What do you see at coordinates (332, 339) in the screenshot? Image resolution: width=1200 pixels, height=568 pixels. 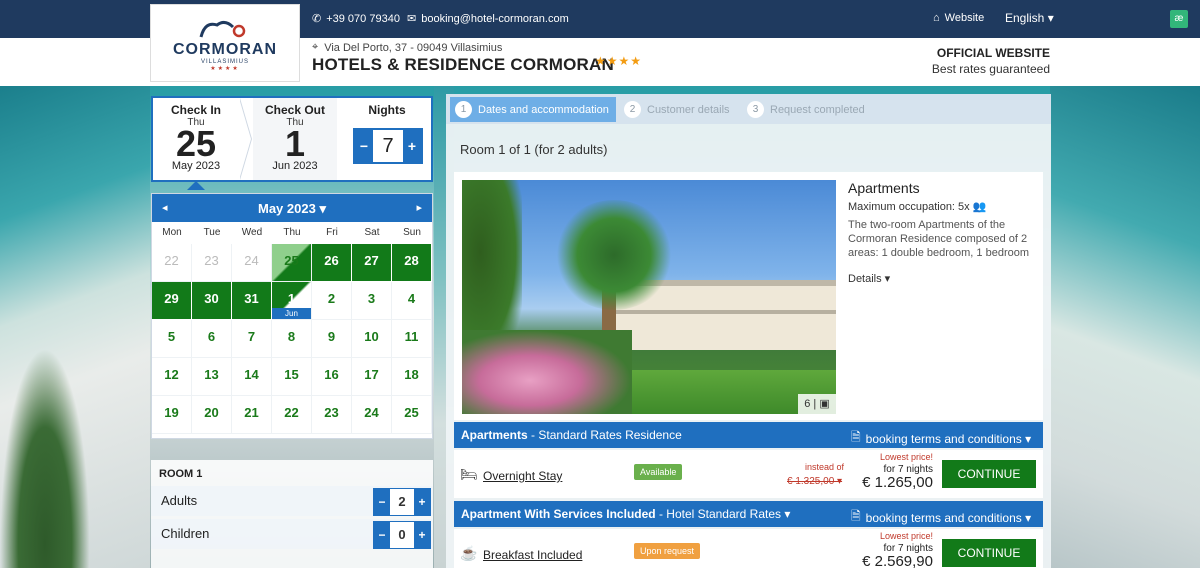 I see `calendar-day: 9` at bounding box center [332, 339].